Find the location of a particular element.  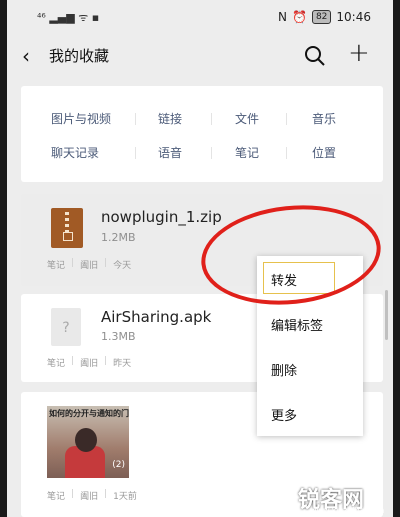

category-notes: 笔记 is located at coordinates (247, 152).